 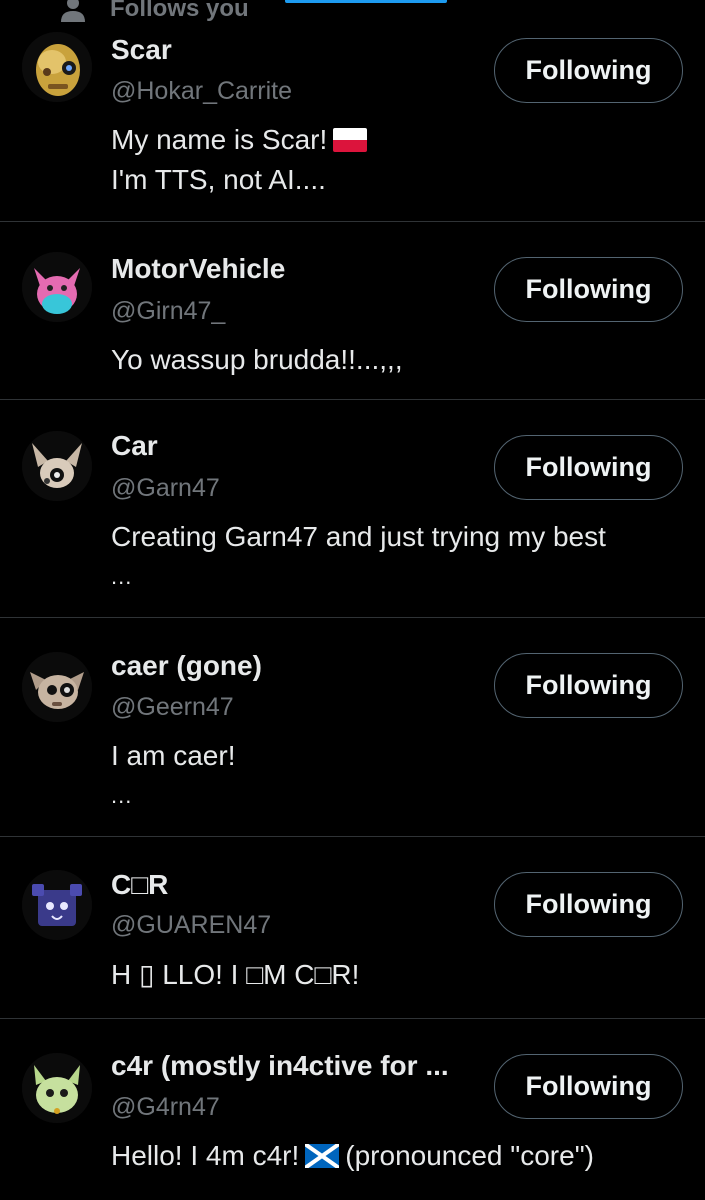 What do you see at coordinates (134, 446) in the screenshot?
I see `display-name: Car` at bounding box center [134, 446].